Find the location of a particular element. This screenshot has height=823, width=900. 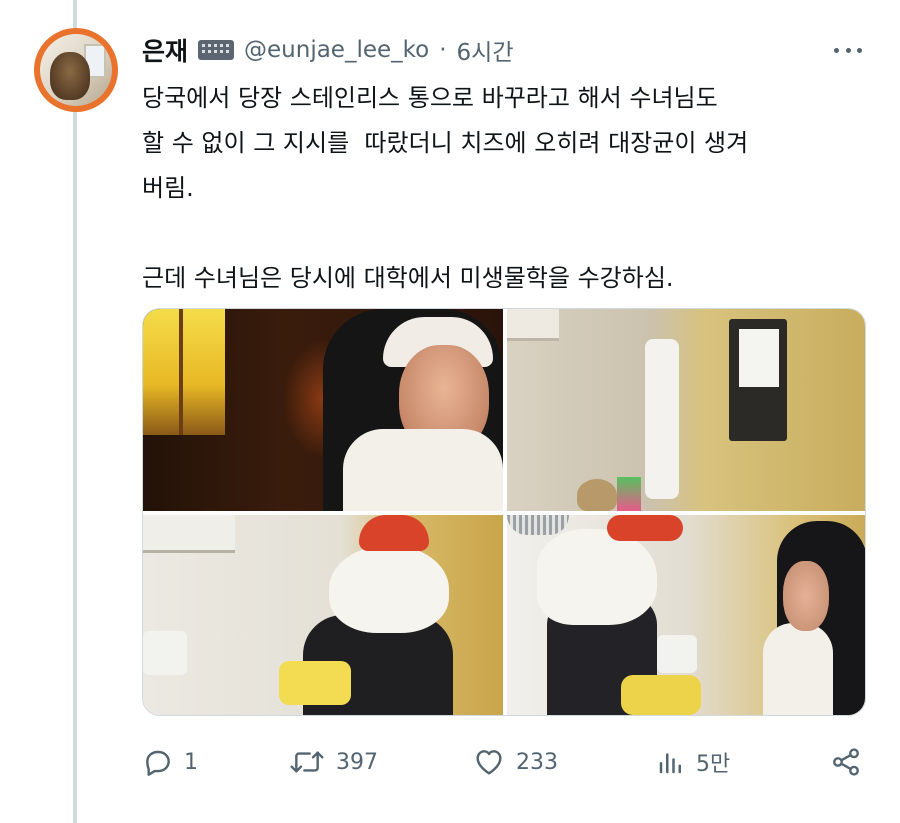

timestamp: 6시간 is located at coordinates (485, 50).